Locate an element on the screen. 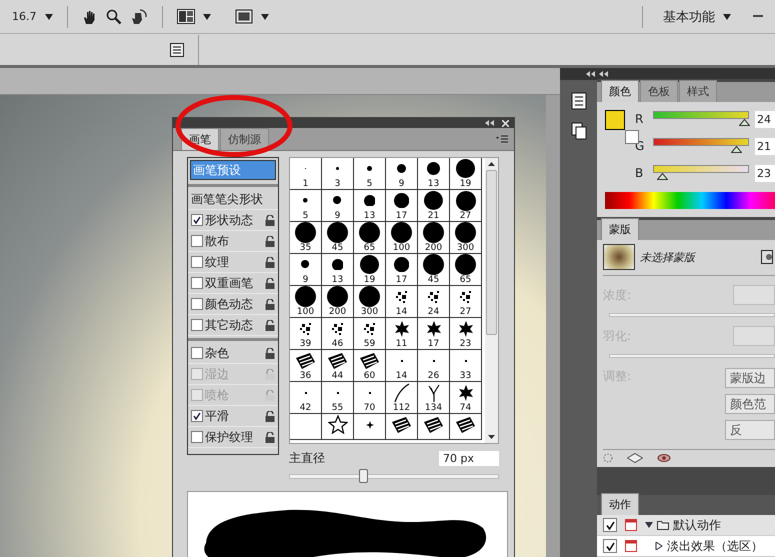  brush-tip: 42 is located at coordinates (306, 398).